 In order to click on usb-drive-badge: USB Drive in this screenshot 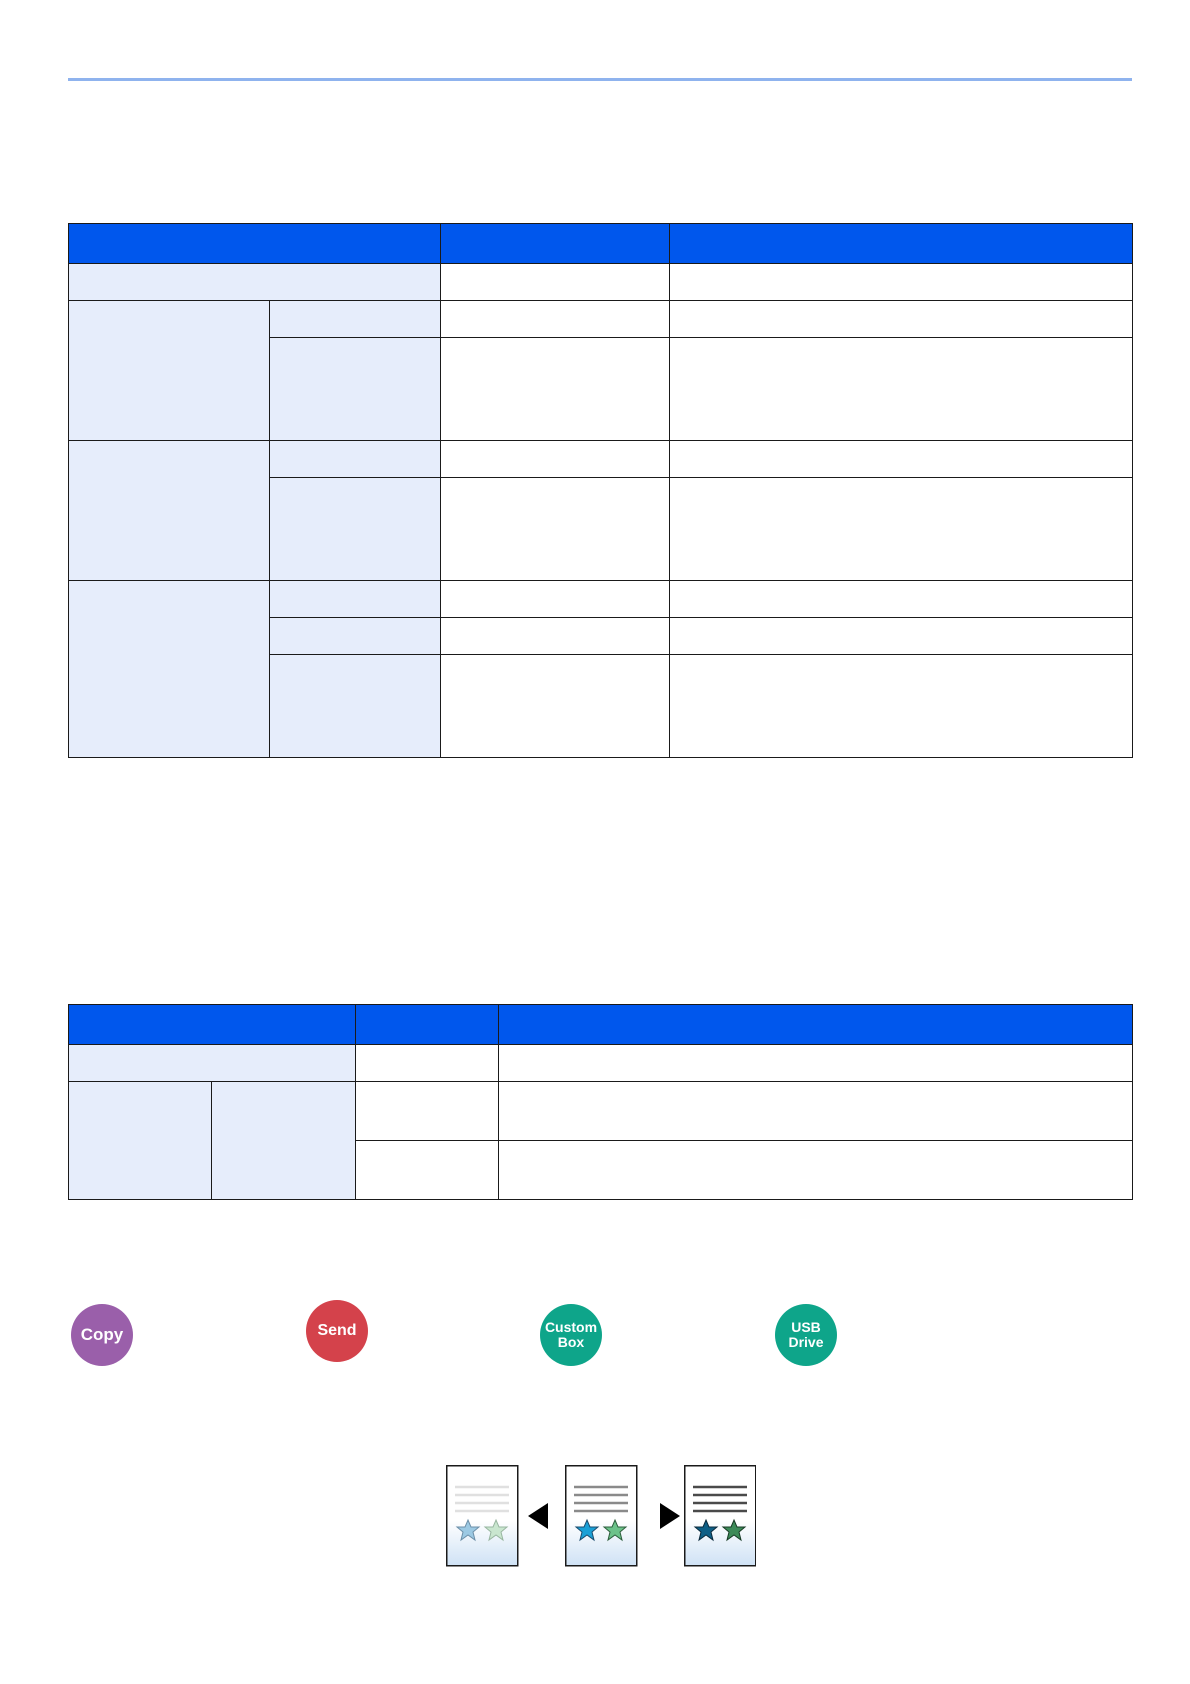, I will do `click(806, 1335)`.